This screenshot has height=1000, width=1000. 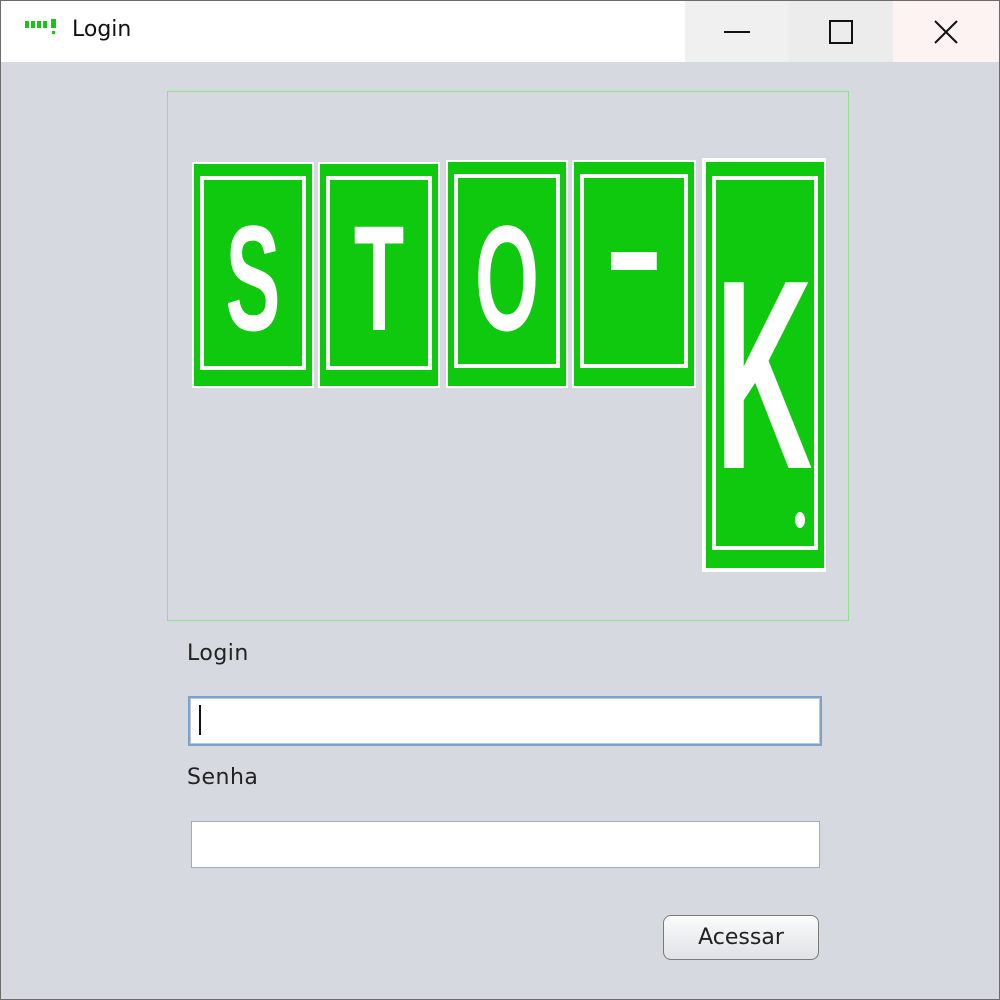 I want to click on logo-tile-o: O, so click(x=507, y=274).